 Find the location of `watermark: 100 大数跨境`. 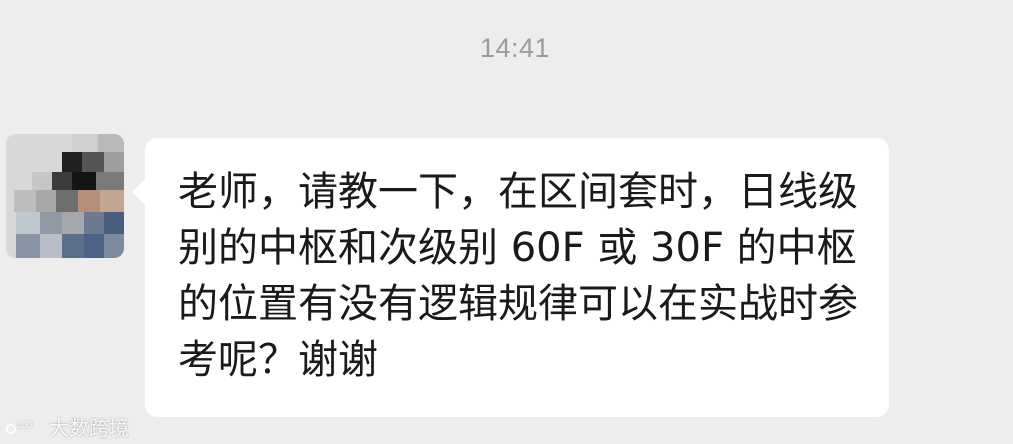

watermark: 100 大数跨境 is located at coordinates (67, 426).